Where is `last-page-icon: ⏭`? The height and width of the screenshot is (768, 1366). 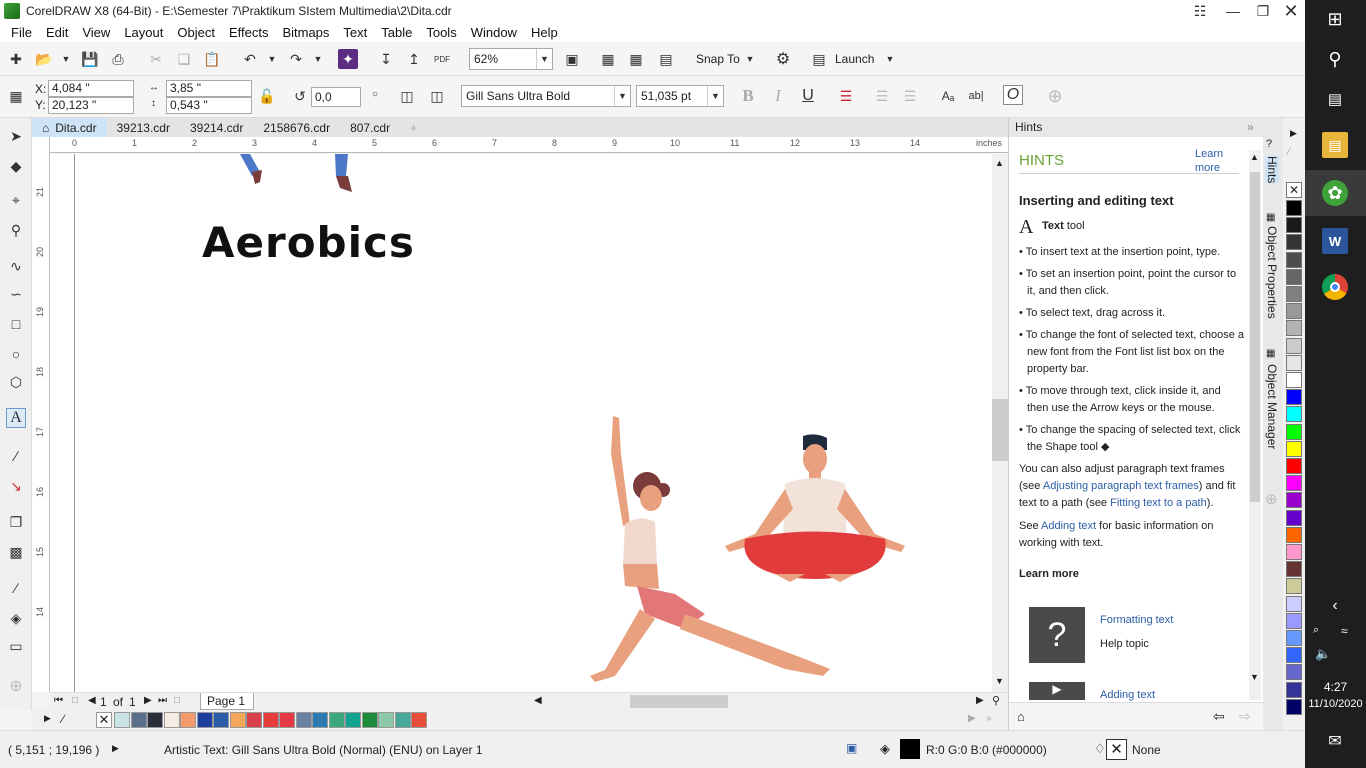 last-page-icon: ⏭ is located at coordinates (162, 700).